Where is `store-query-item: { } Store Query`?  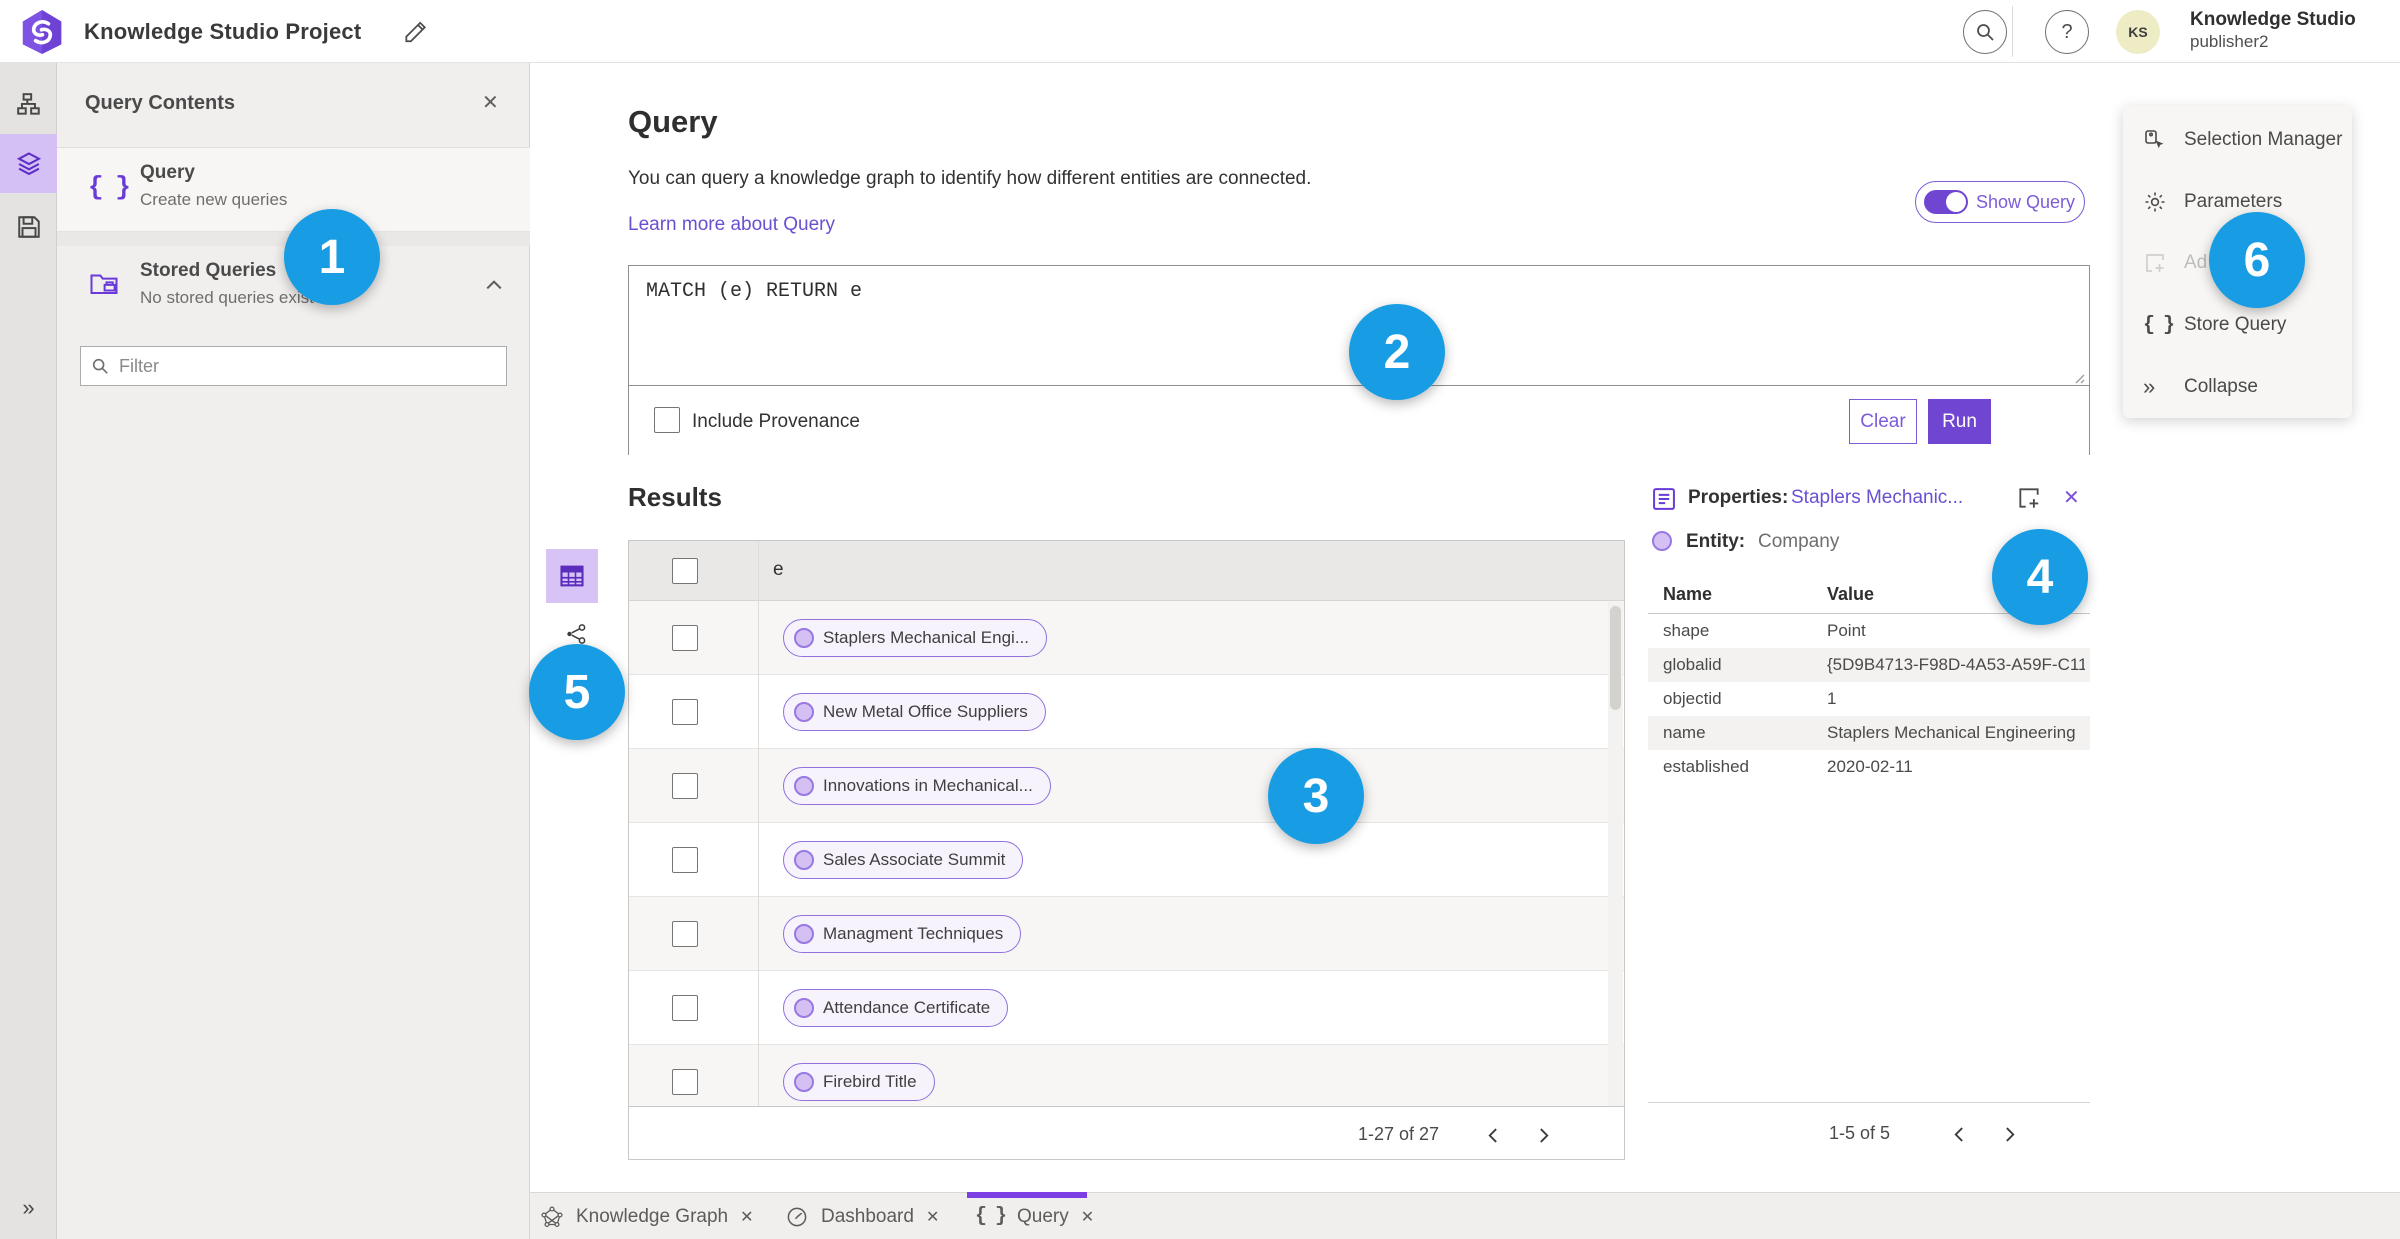
store-query-item: { } Store Query is located at coordinates (2237, 325).